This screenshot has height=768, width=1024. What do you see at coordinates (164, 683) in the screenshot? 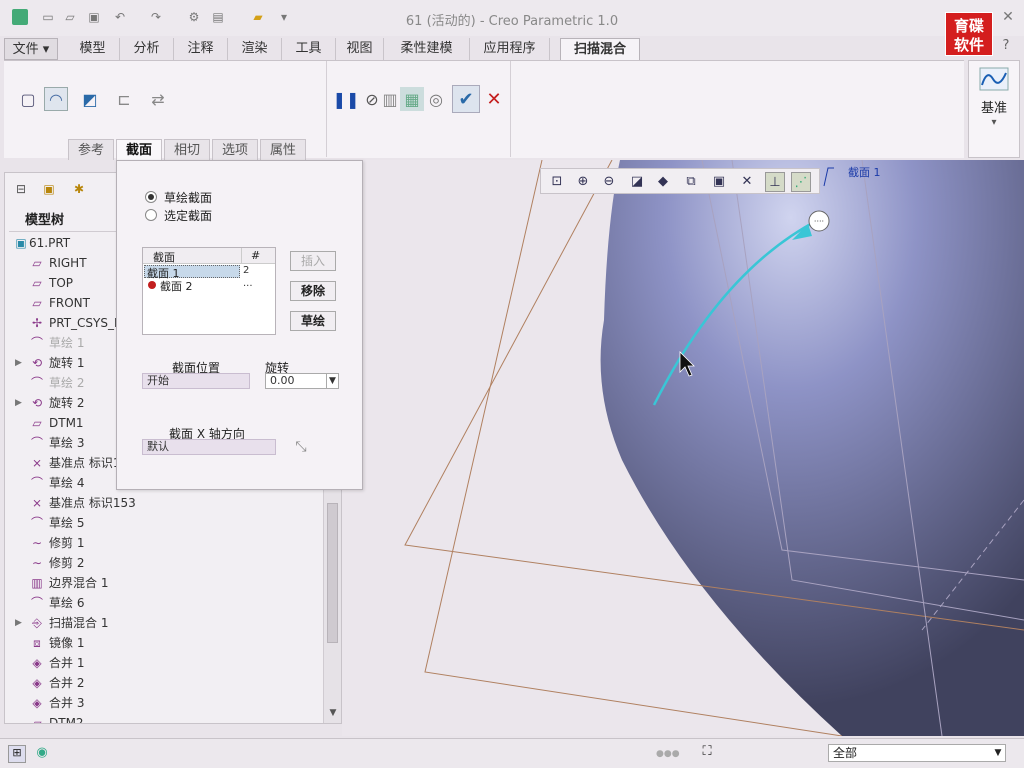
I see `tree-item: ◈ 合并 2` at bounding box center [164, 683].